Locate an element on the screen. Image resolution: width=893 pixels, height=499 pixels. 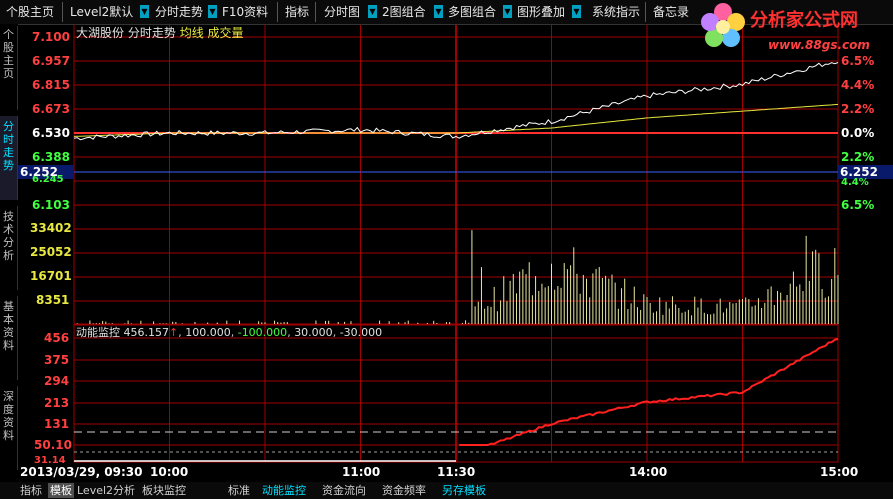
time-tick: 14:00 is located at coordinates (648, 472).